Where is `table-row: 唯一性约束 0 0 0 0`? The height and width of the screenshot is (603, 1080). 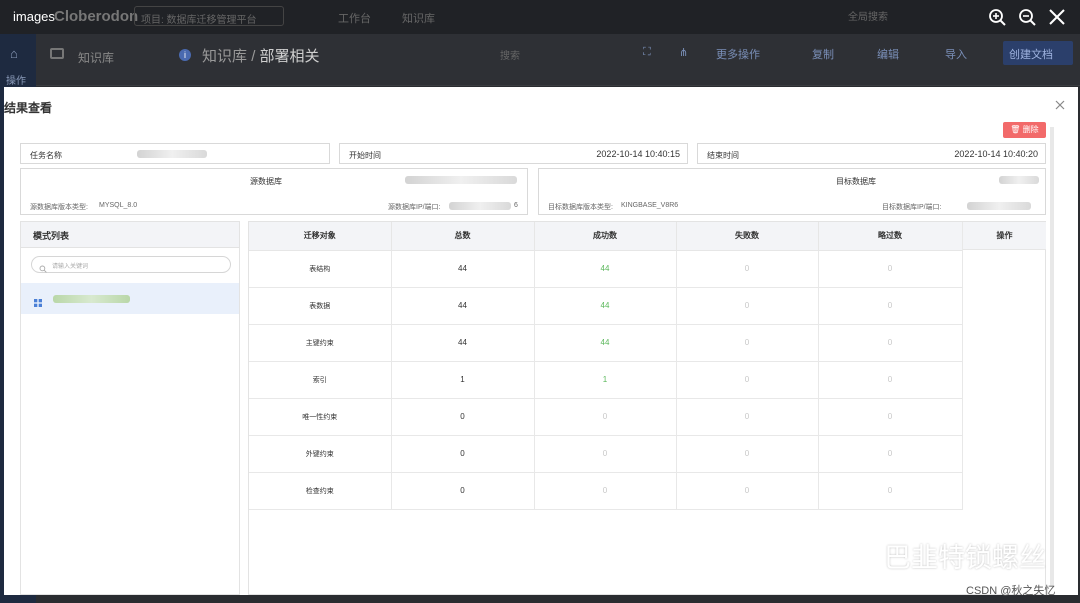 table-row: 唯一性约束 0 0 0 0 is located at coordinates (606, 417).